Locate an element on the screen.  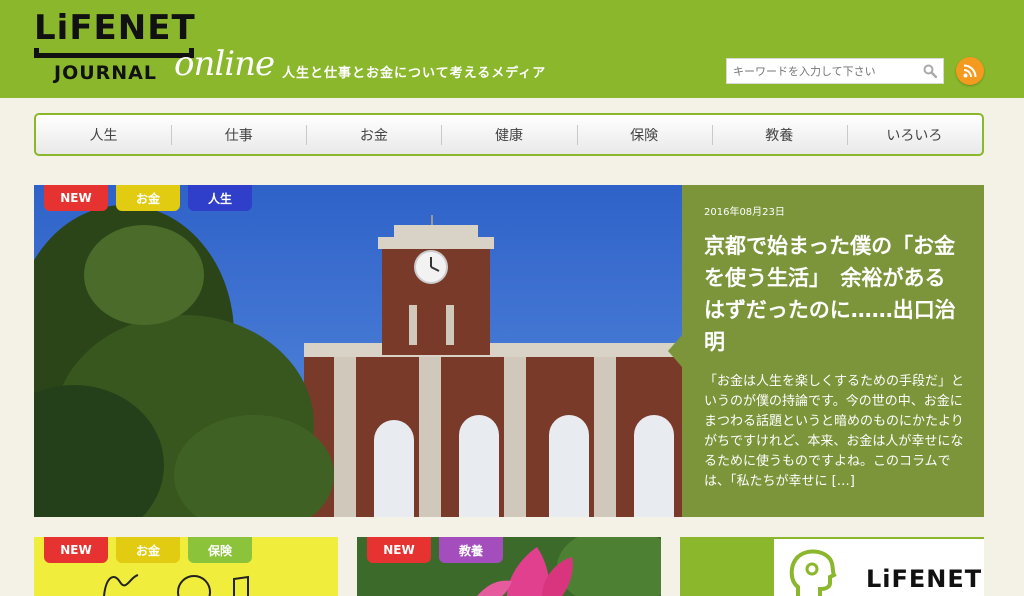
nav-item-work: 仕事 is located at coordinates (238, 134).